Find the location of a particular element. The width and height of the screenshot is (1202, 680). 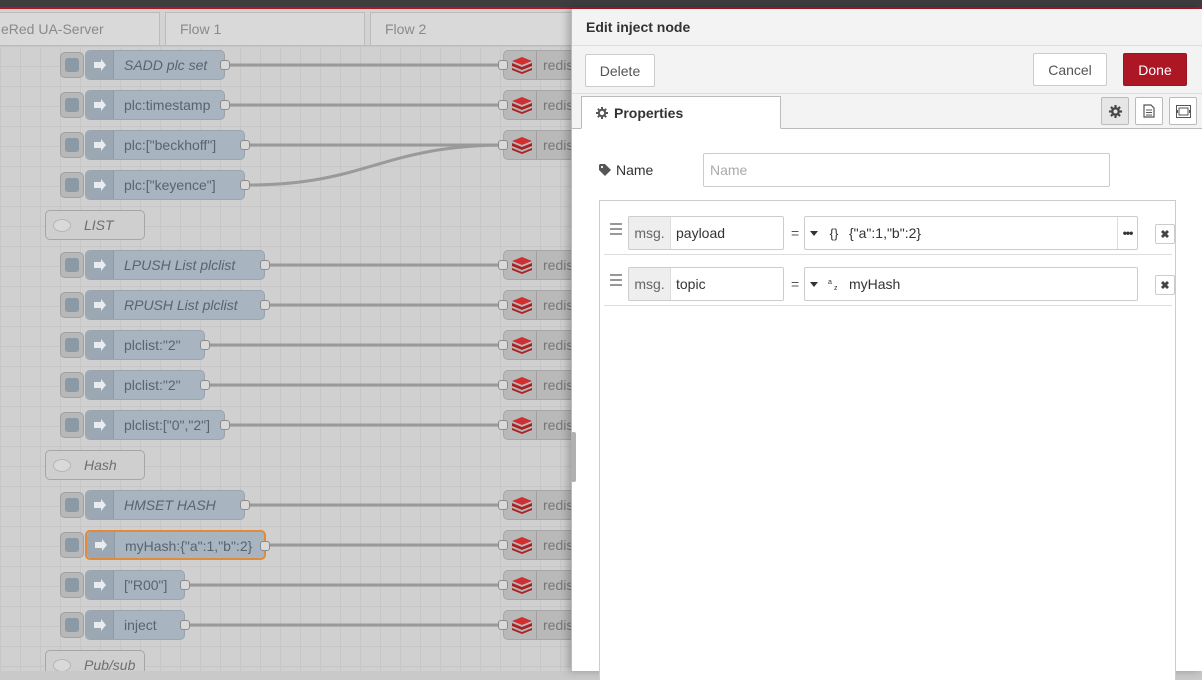

tab-flow-1: Flow 1 is located at coordinates (265, 28).